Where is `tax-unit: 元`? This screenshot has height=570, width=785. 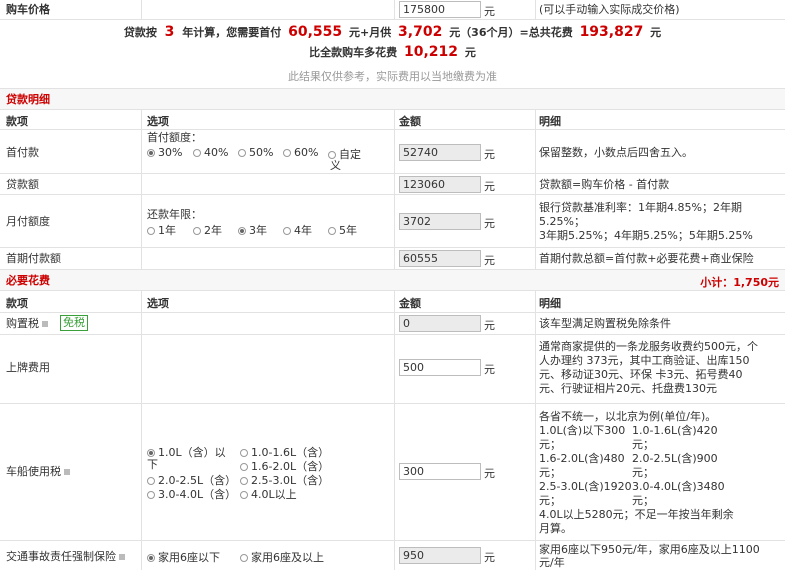 tax-unit: 元 is located at coordinates (489, 325).